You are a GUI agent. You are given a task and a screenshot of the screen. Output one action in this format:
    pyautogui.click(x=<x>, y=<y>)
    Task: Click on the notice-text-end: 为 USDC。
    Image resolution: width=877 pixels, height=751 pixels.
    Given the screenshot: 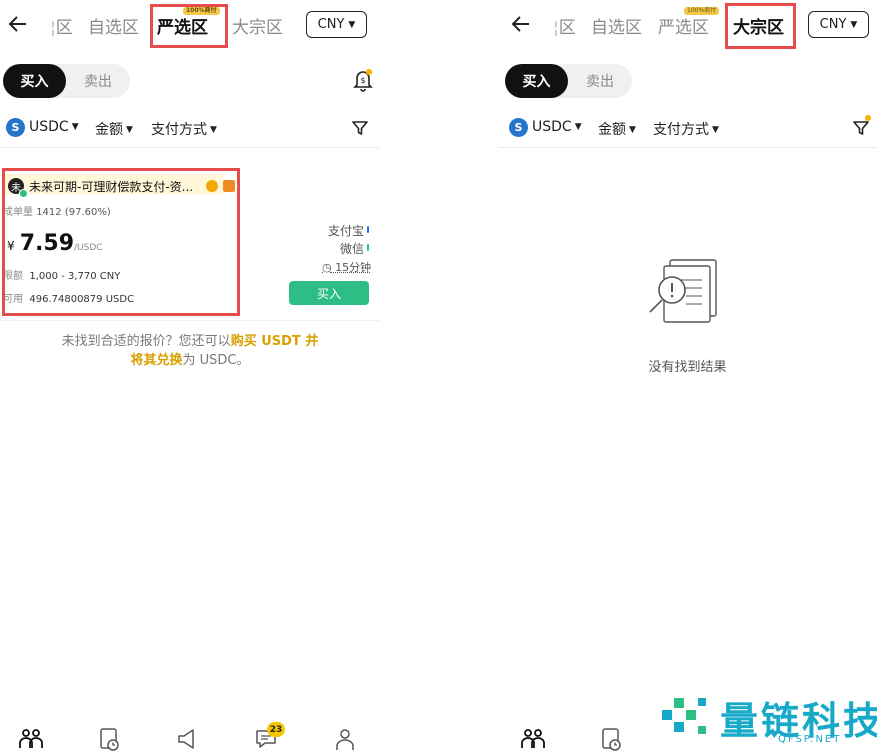 What is the action you would take?
    pyautogui.click(x=216, y=360)
    